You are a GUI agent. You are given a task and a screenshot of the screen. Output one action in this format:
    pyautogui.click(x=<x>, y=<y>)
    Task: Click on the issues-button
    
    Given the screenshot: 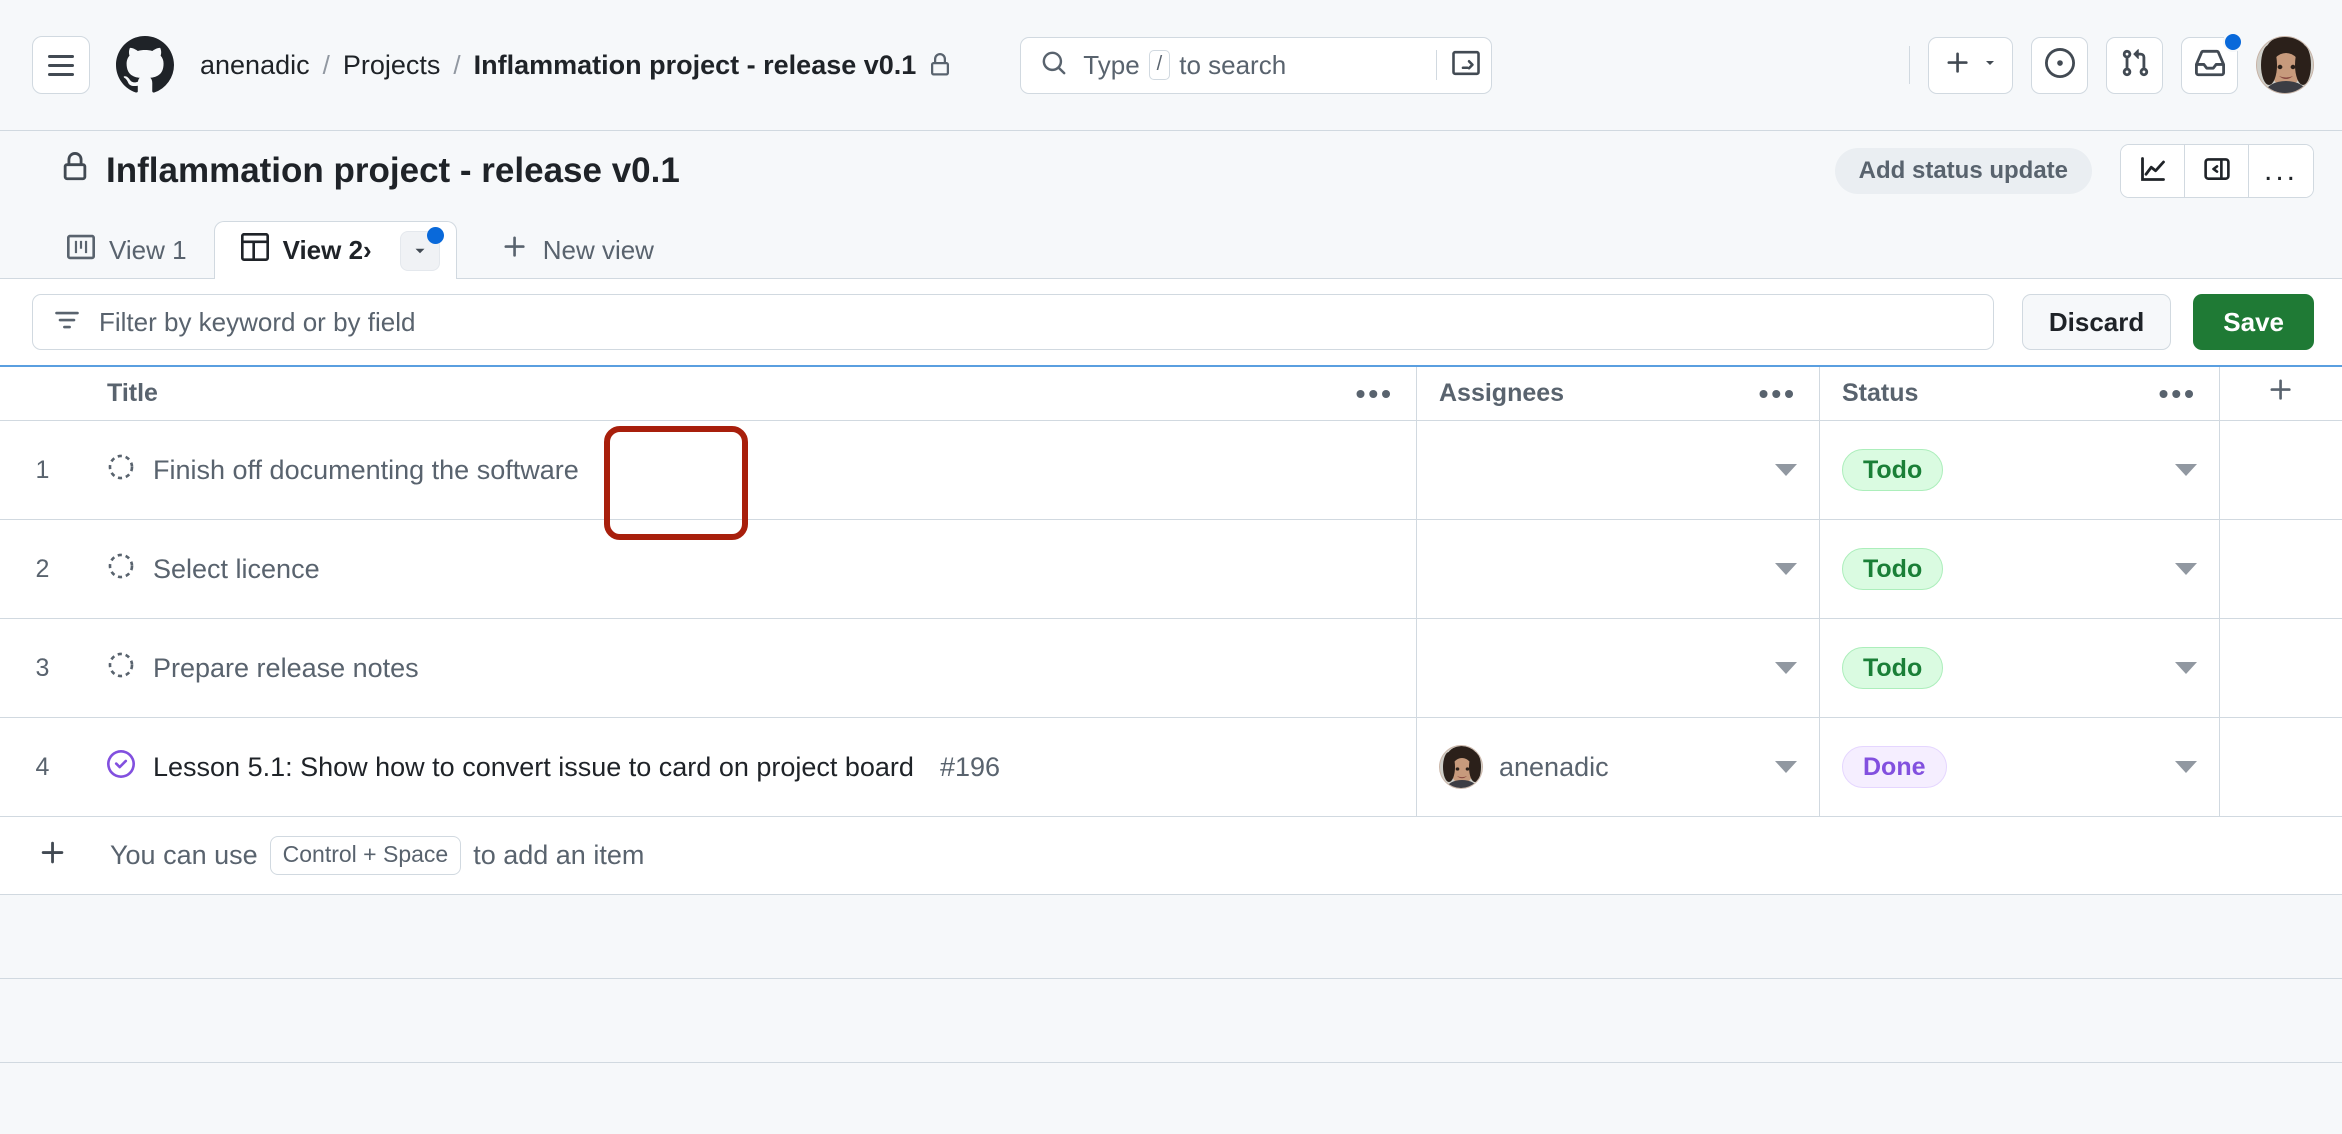 What is the action you would take?
    pyautogui.click(x=2059, y=65)
    